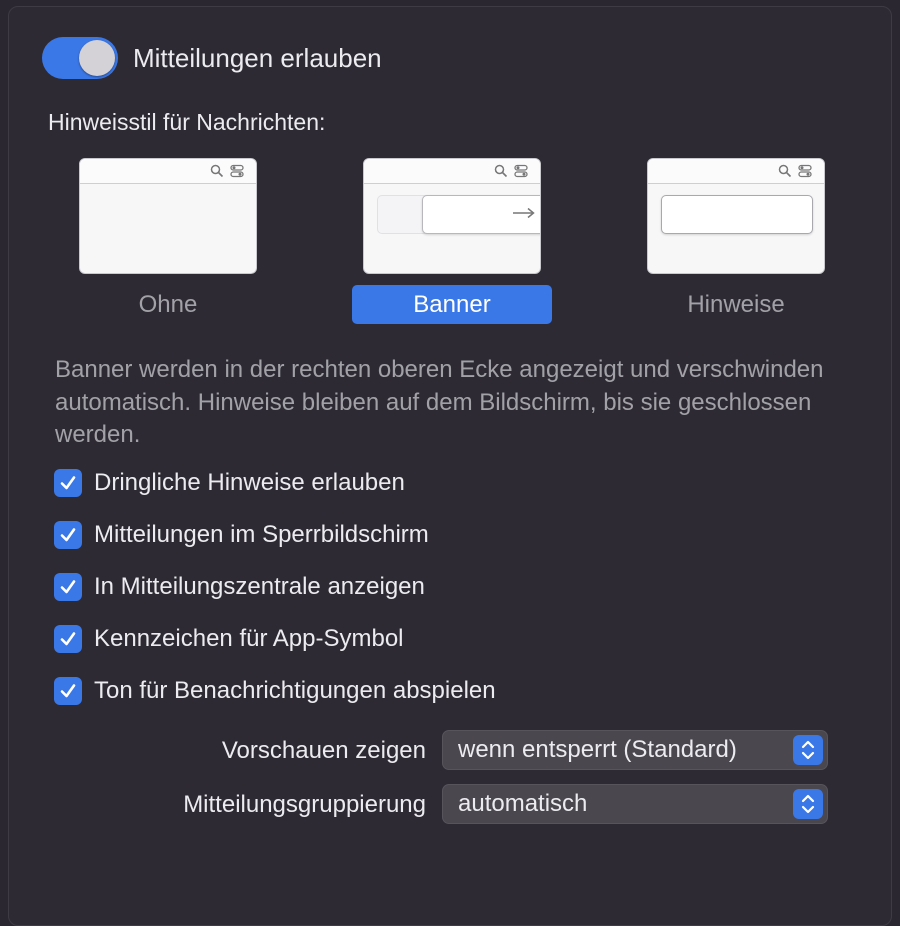 This screenshot has width=900, height=926. Describe the element at coordinates (97, 58) in the screenshot. I see `toggle-knob` at that location.